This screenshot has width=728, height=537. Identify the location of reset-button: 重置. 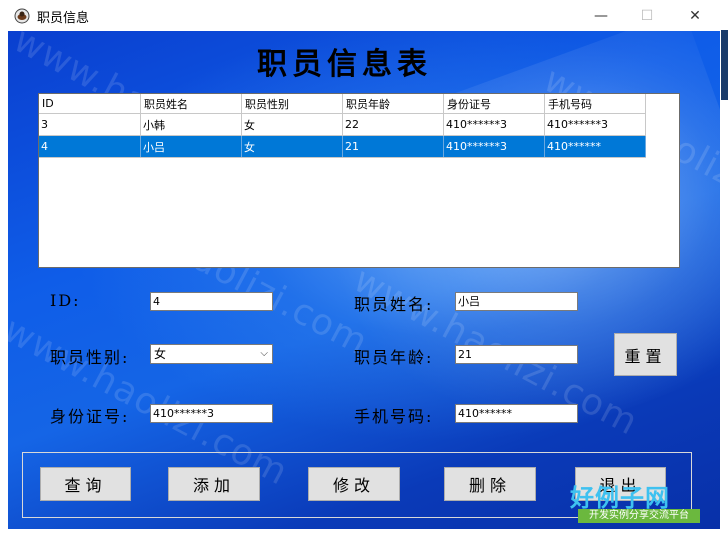
(645, 354).